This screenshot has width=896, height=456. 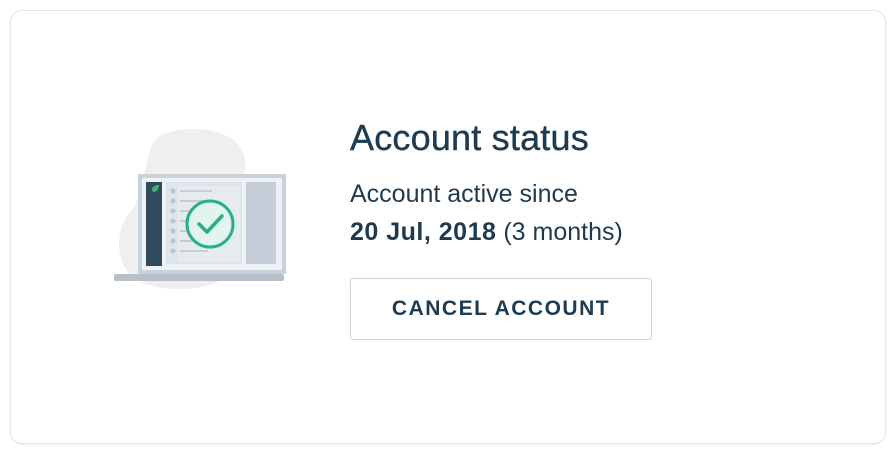 I want to click on cancel-account-button: CANCEL ACCOUNT, so click(x=501, y=309).